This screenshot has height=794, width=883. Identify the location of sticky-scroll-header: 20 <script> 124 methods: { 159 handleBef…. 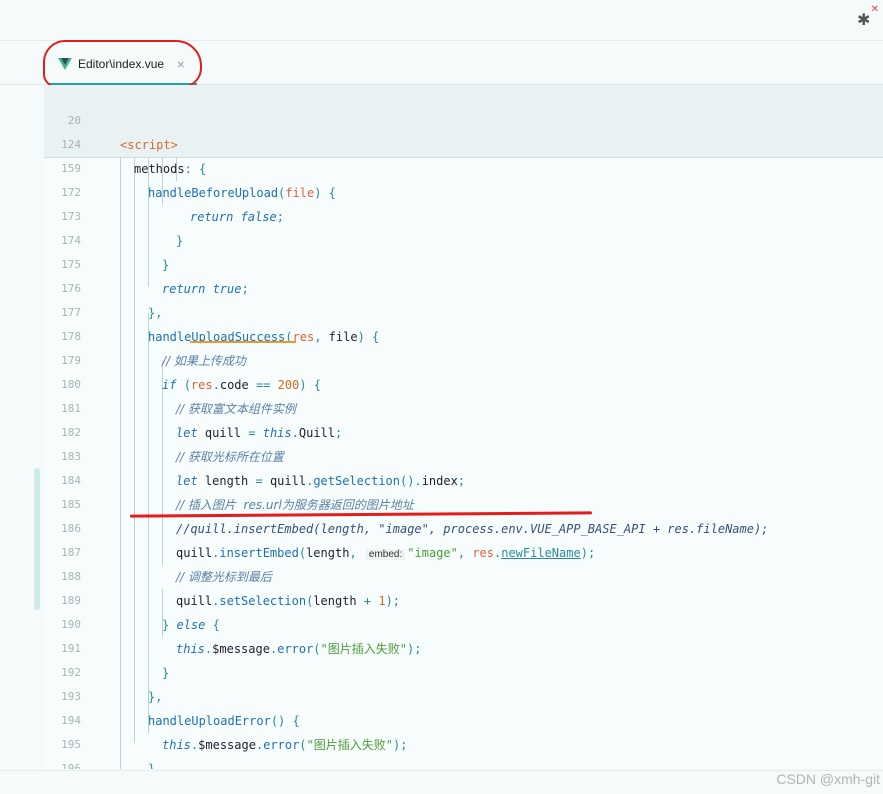
(463, 142).